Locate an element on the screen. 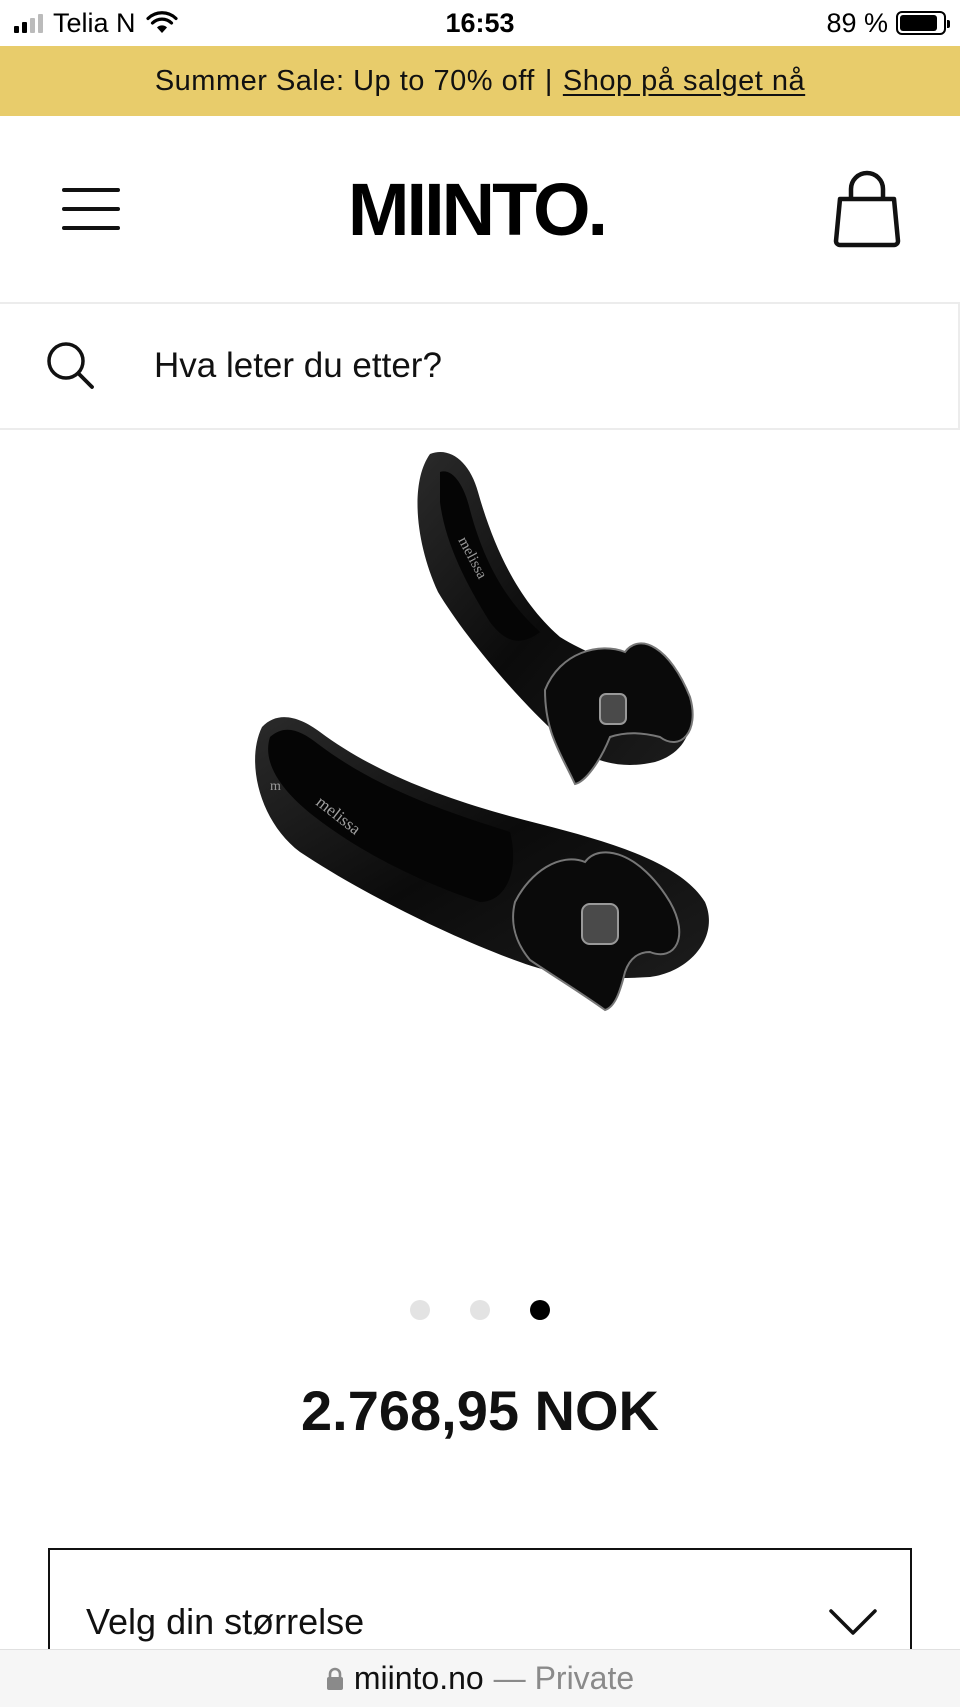  status-bar: Telia N 16:53 89 % is located at coordinates (480, 23).